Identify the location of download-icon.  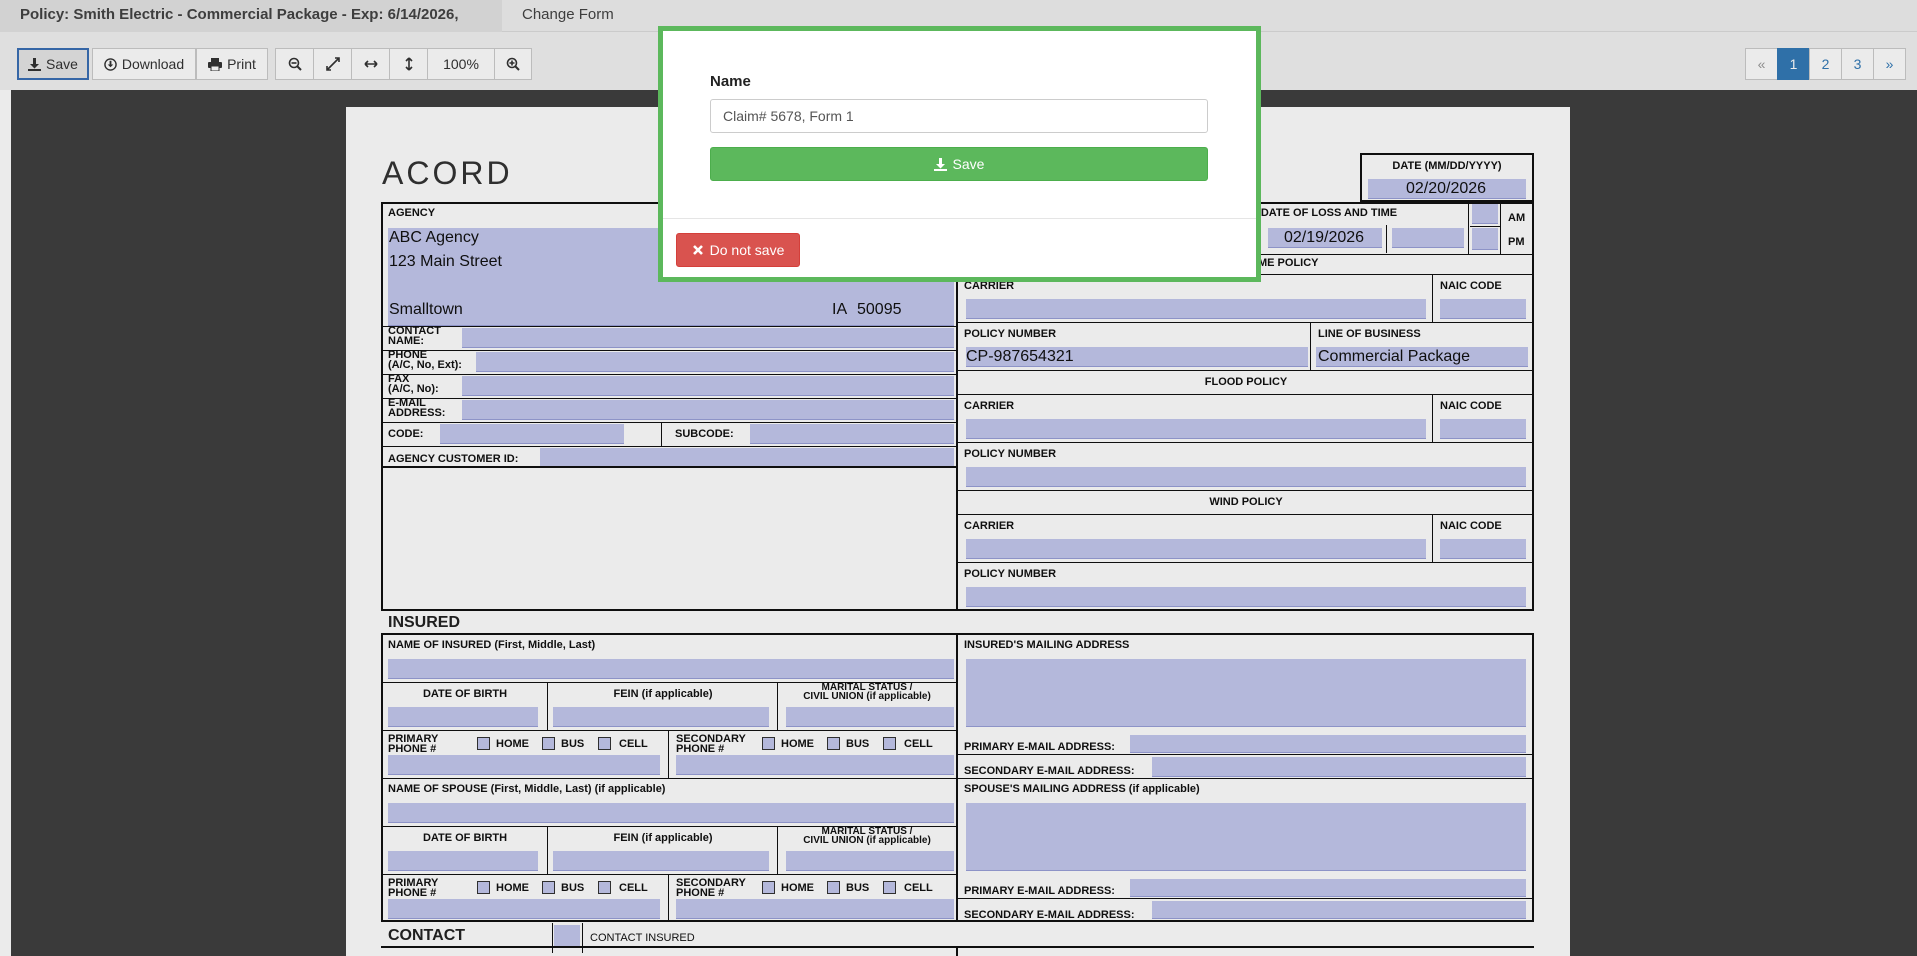
(940, 164).